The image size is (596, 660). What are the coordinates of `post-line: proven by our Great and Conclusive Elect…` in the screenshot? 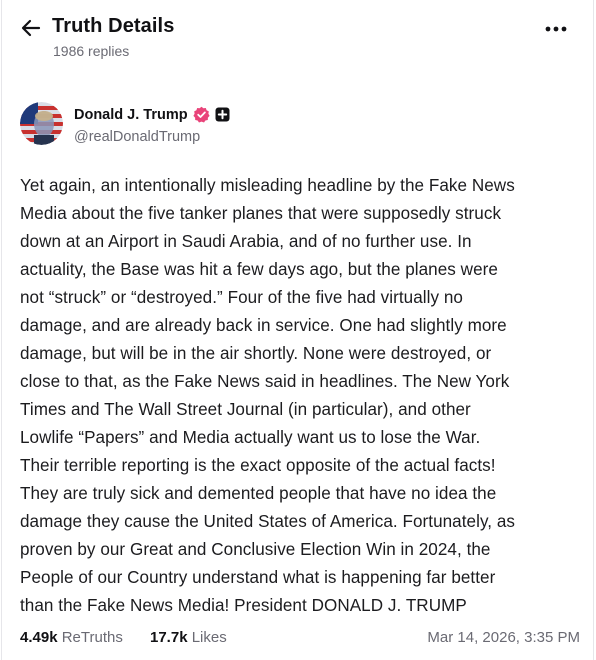 It's located at (255, 549).